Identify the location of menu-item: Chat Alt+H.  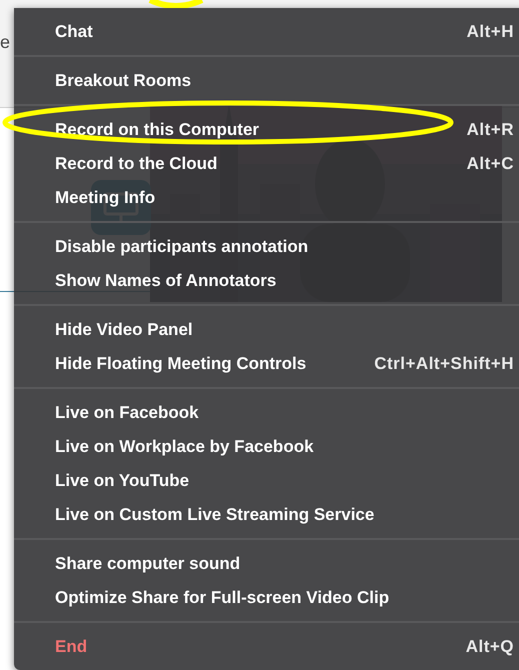
(266, 31).